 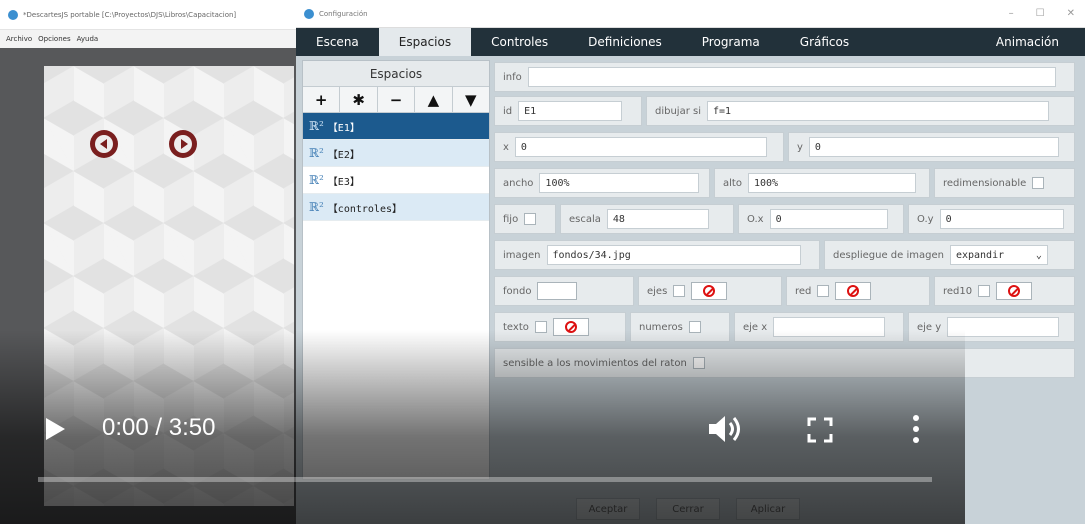 I want to click on ancho-label: ancho, so click(x=518, y=183).